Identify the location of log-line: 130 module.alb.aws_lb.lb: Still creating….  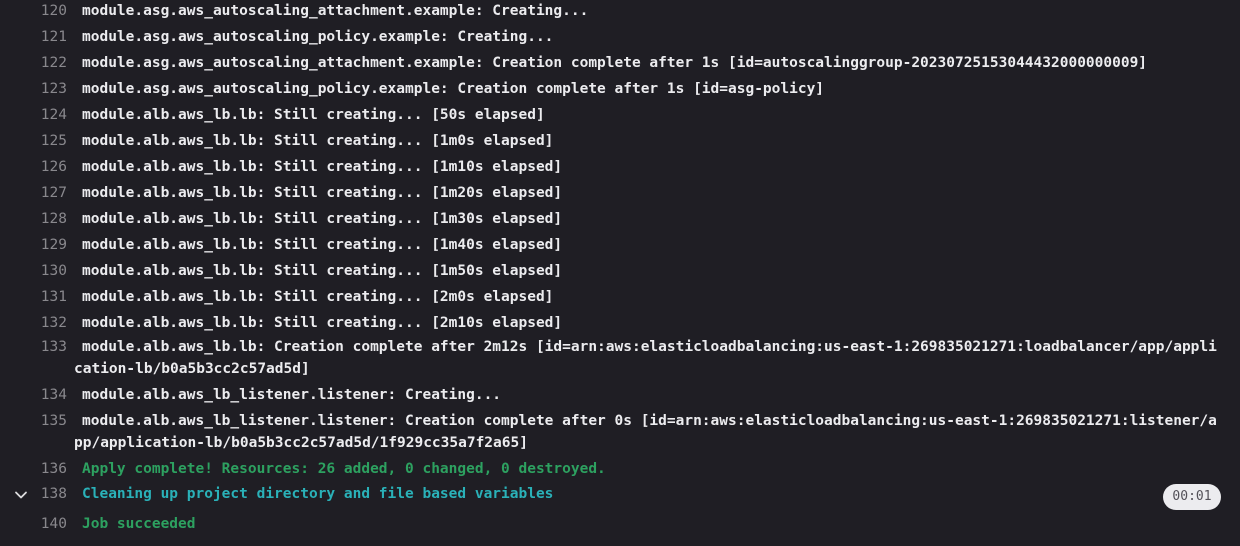
(620, 271).